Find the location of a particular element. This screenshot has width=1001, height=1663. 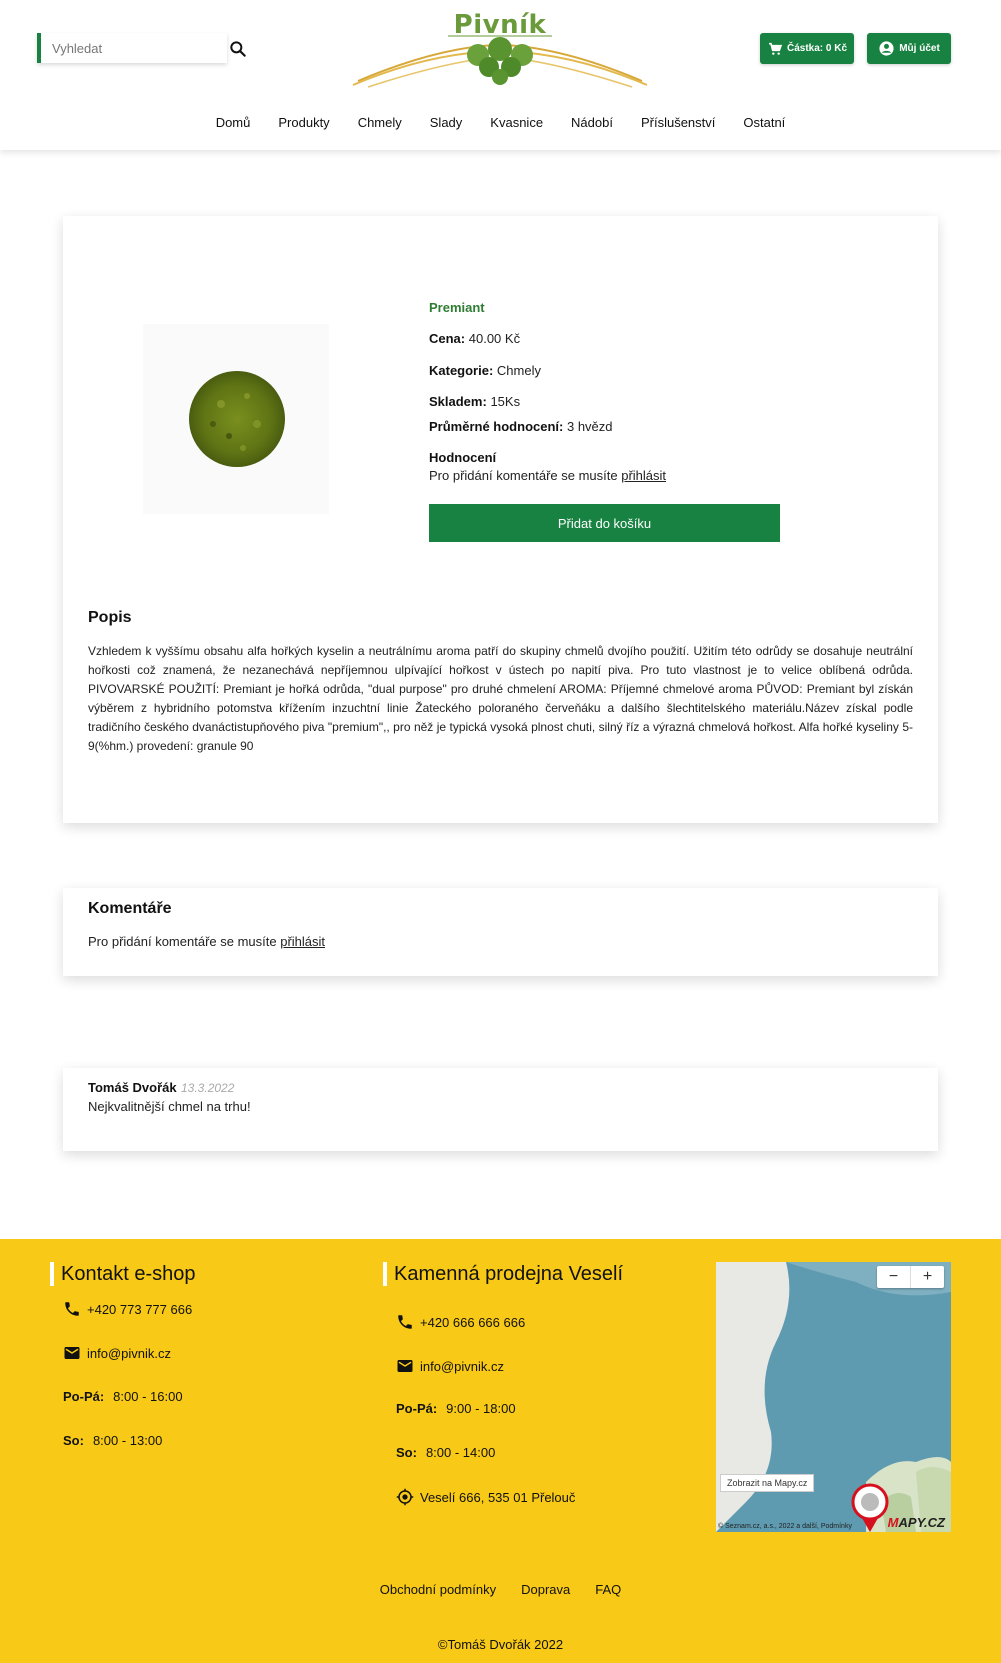

store-sat-hours: So: 8:00 - 14:00 is located at coordinates (445, 1452).